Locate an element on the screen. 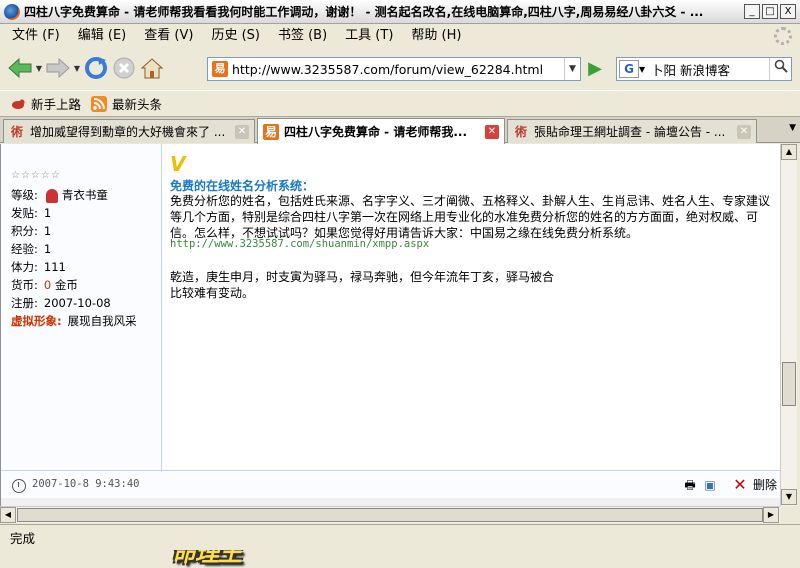 The height and width of the screenshot is (568, 800). post-reply-line: 乾造，庚生申月，时支寅为驿马，禄马奔驰，但今年流年丁亥，驿马被合 is located at coordinates (362, 277).